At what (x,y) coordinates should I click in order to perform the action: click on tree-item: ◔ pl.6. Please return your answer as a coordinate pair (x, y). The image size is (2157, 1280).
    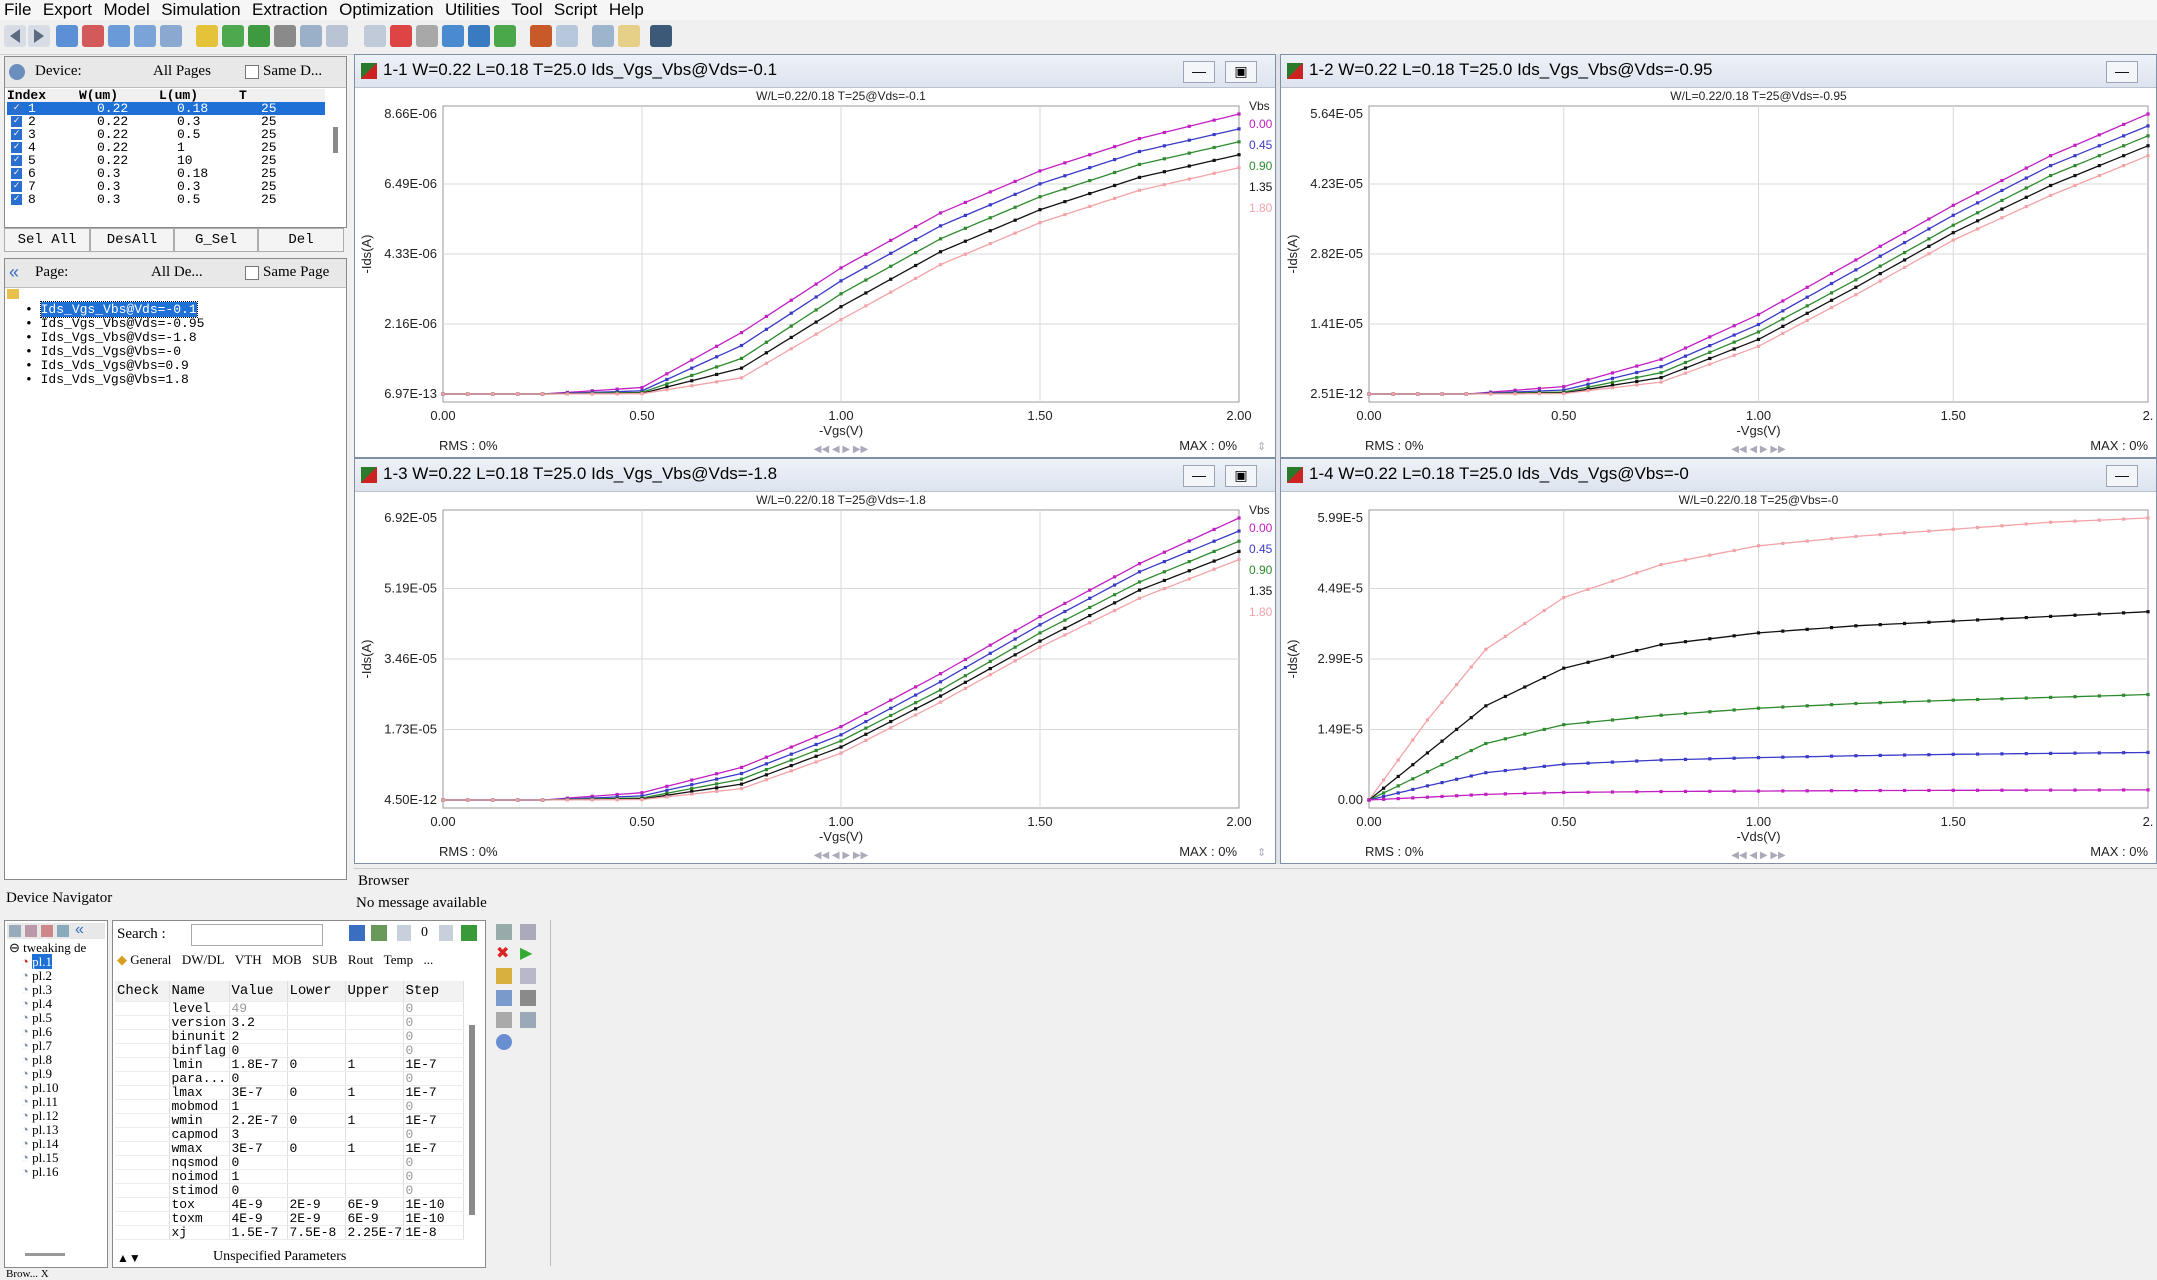
    Looking at the image, I should click on (57, 1032).